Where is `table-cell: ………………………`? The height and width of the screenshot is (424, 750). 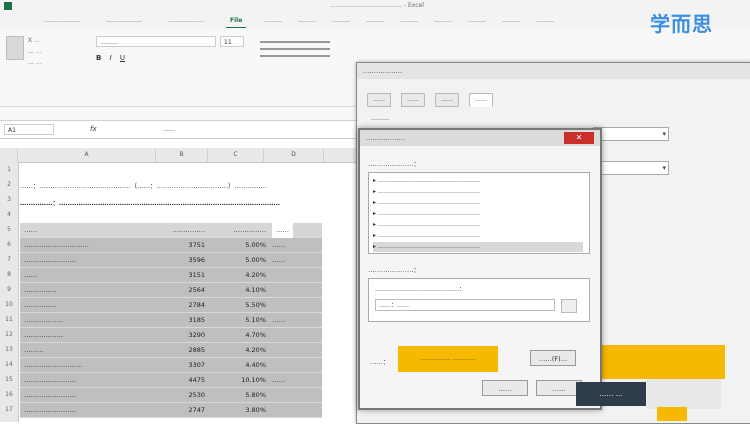
table-cell: ……………………… is located at coordinates (53, 365).